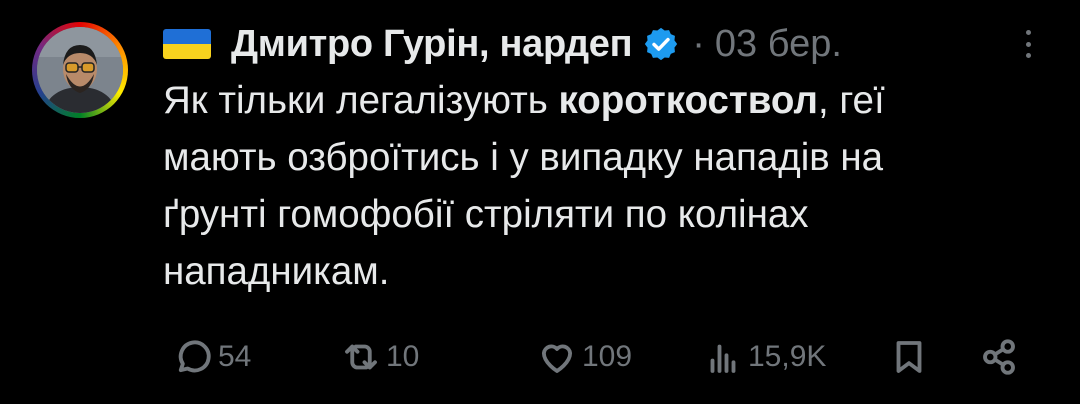 The width and height of the screenshot is (1080, 404). Describe the element at coordinates (778, 44) in the screenshot. I see `tweet-date: 03 бер.` at that location.